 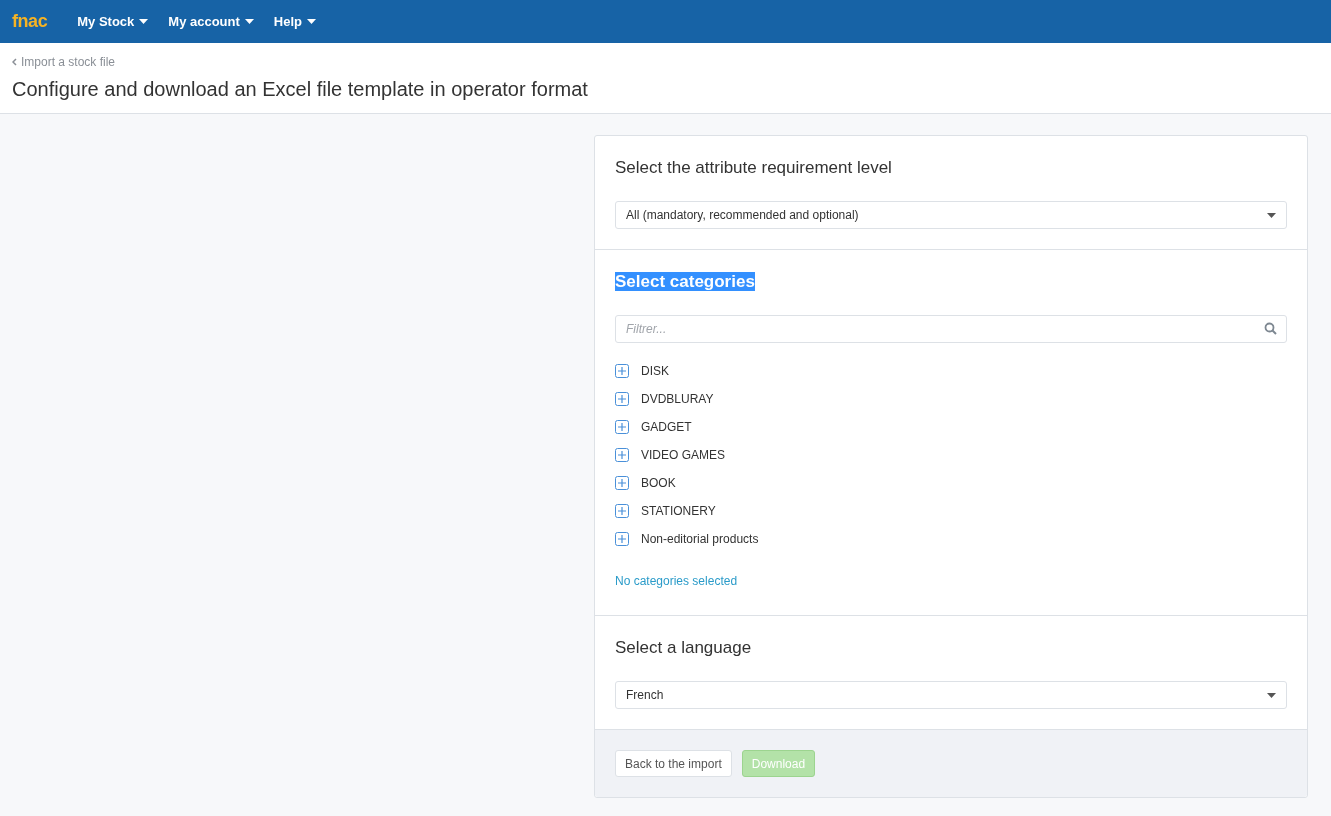 I want to click on section-title: Select a language, so click(x=684, y=648).